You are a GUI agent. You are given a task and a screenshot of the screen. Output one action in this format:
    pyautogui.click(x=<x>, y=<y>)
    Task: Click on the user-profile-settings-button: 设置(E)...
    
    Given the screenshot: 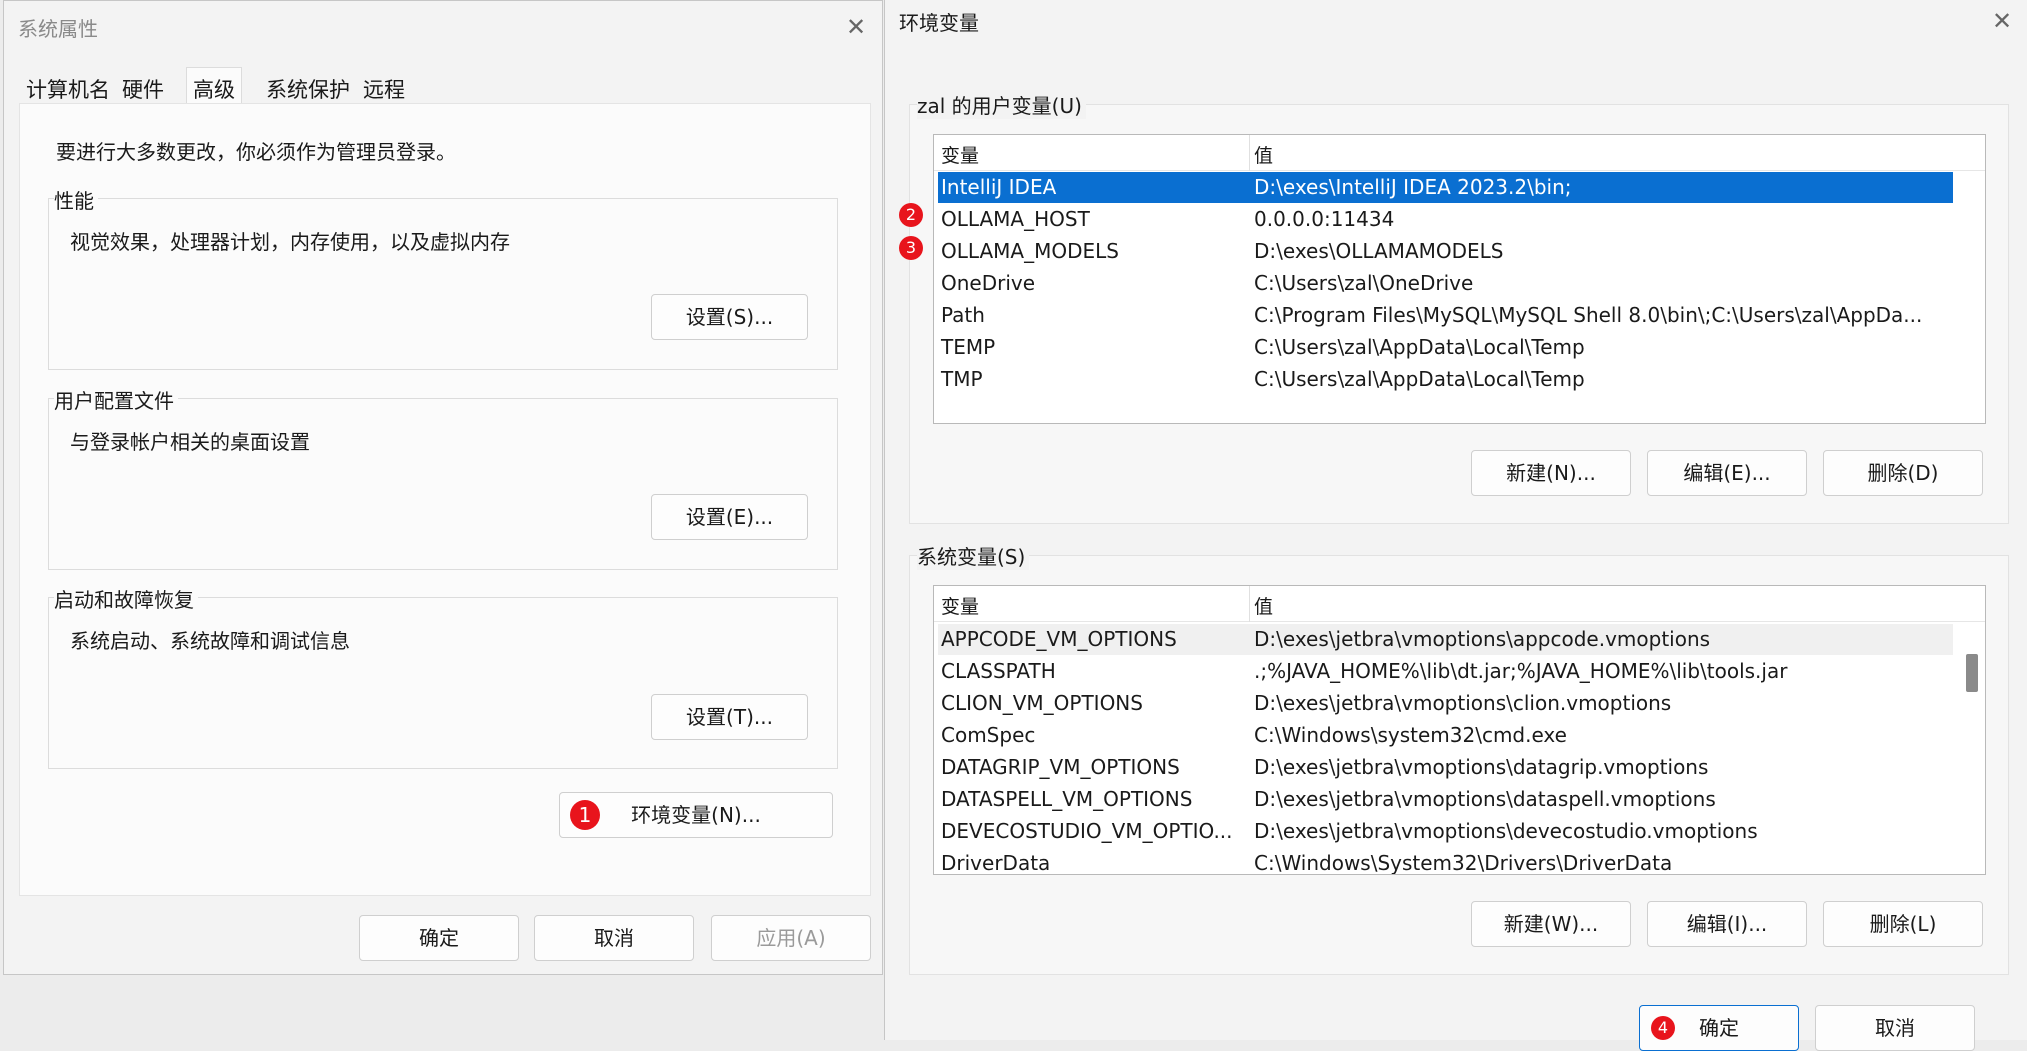 What is the action you would take?
    pyautogui.click(x=729, y=517)
    